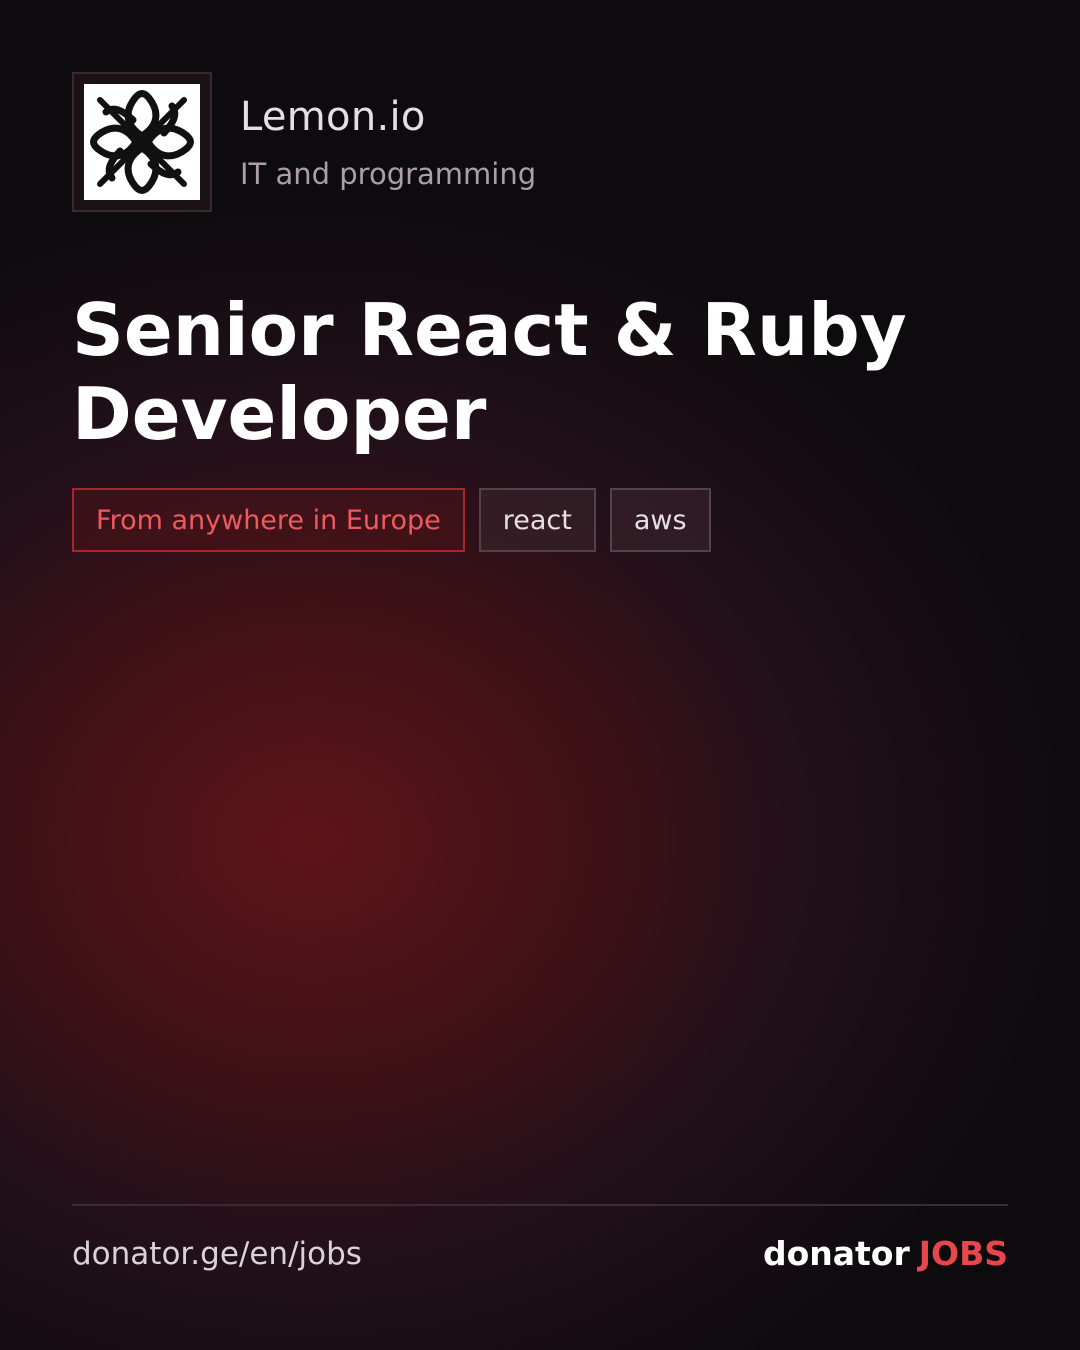  Describe the element at coordinates (489, 372) in the screenshot. I see `job-title: Senior React & Ruby Developer` at that location.